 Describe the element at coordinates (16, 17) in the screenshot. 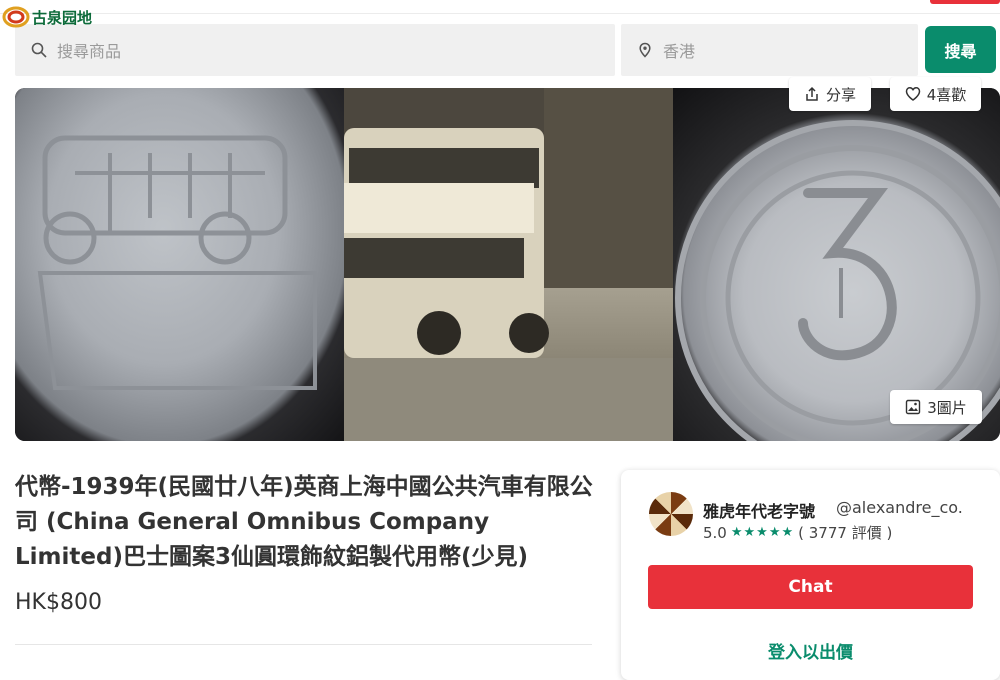

I see `logo-icon` at that location.